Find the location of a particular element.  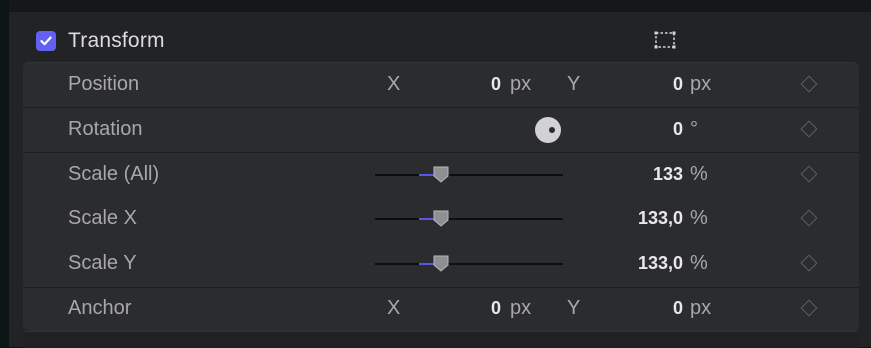

row-scale-all: Scale (All) 133 % is located at coordinates (441, 175).